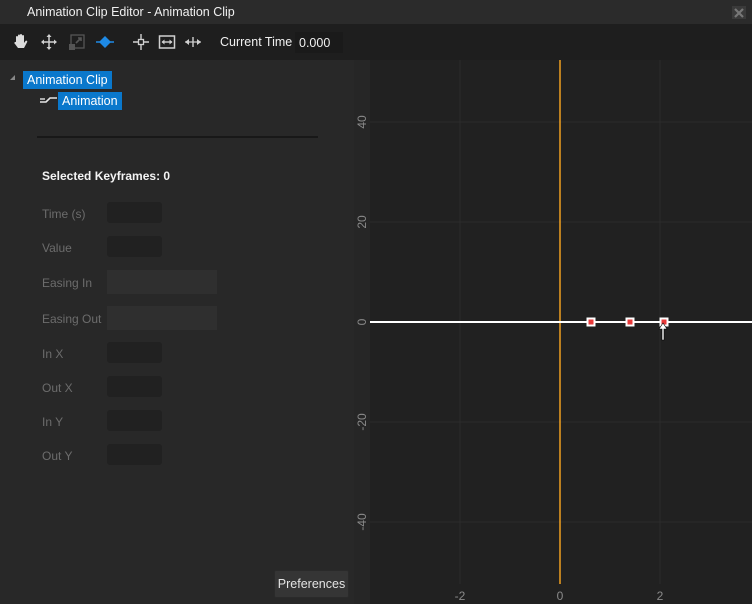 The height and width of the screenshot is (604, 752). I want to click on frame-center-icon, so click(141, 42).